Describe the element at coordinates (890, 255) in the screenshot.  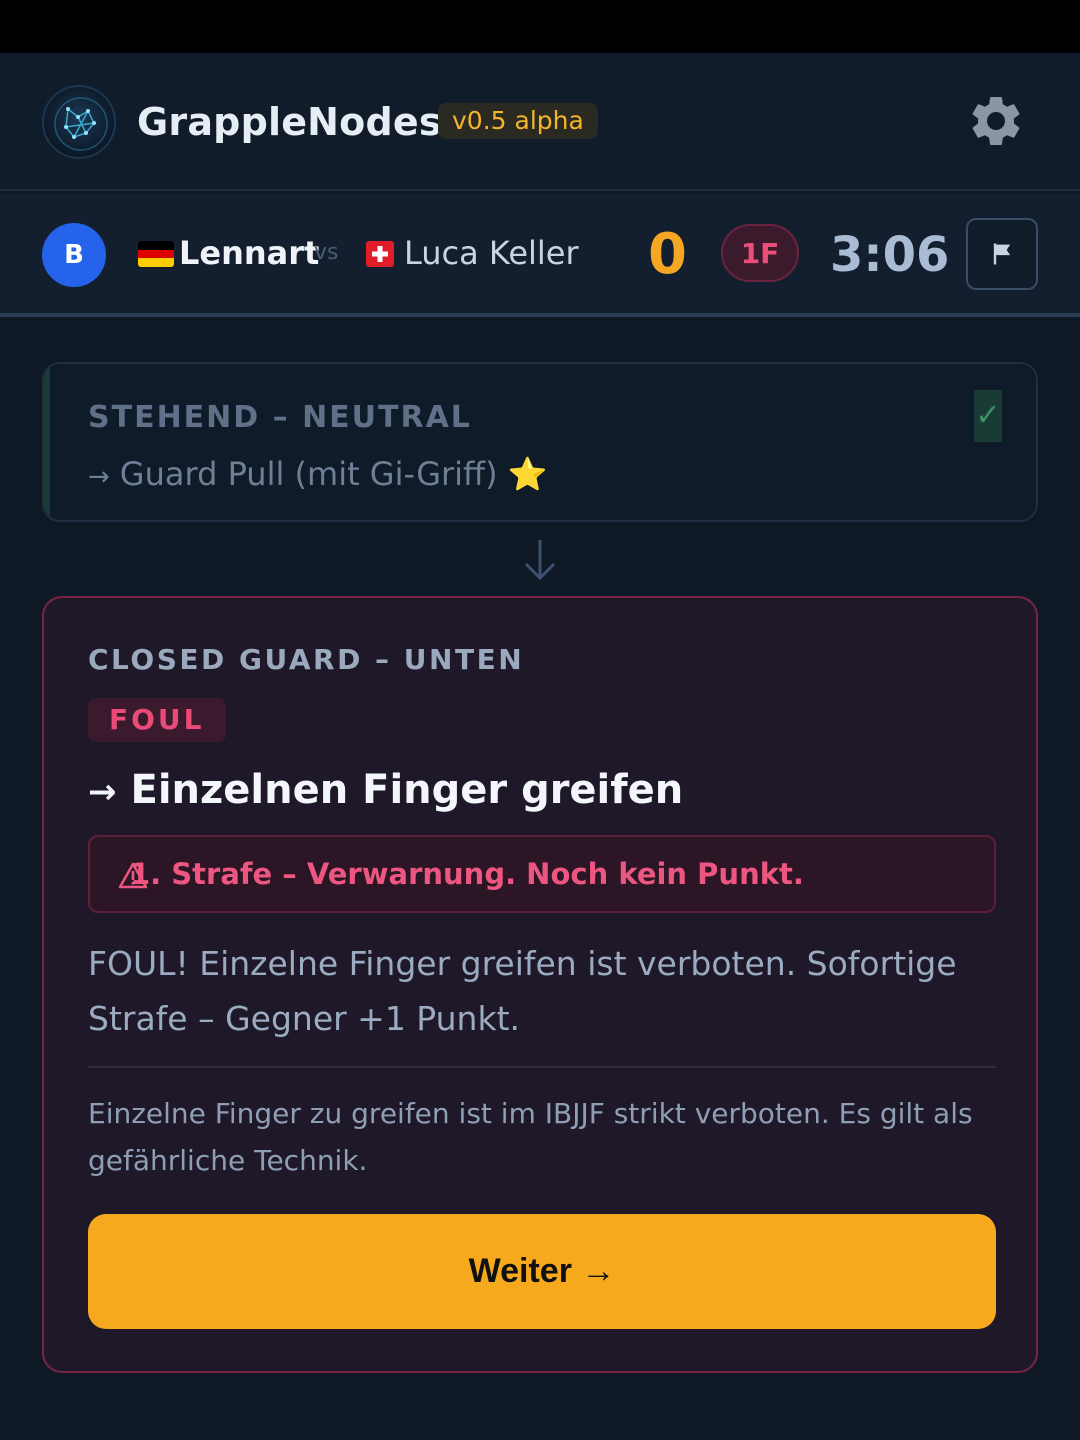
I see `match-timer: 3:06` at that location.